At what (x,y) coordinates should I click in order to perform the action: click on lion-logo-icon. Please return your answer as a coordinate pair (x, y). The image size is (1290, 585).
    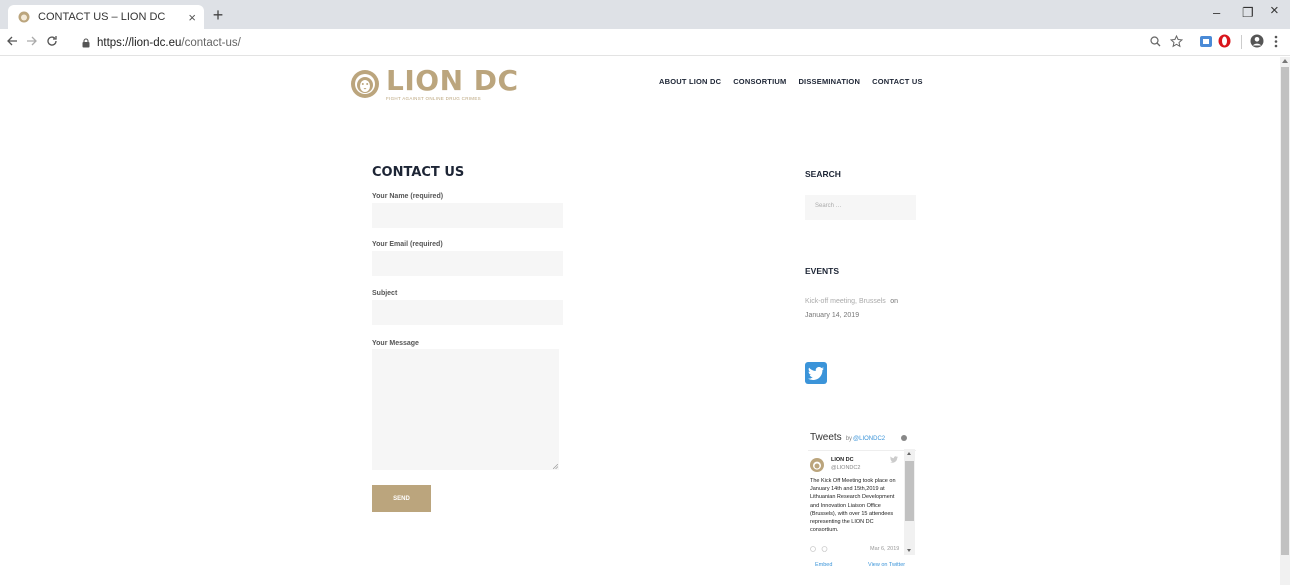
    Looking at the image, I should click on (365, 84).